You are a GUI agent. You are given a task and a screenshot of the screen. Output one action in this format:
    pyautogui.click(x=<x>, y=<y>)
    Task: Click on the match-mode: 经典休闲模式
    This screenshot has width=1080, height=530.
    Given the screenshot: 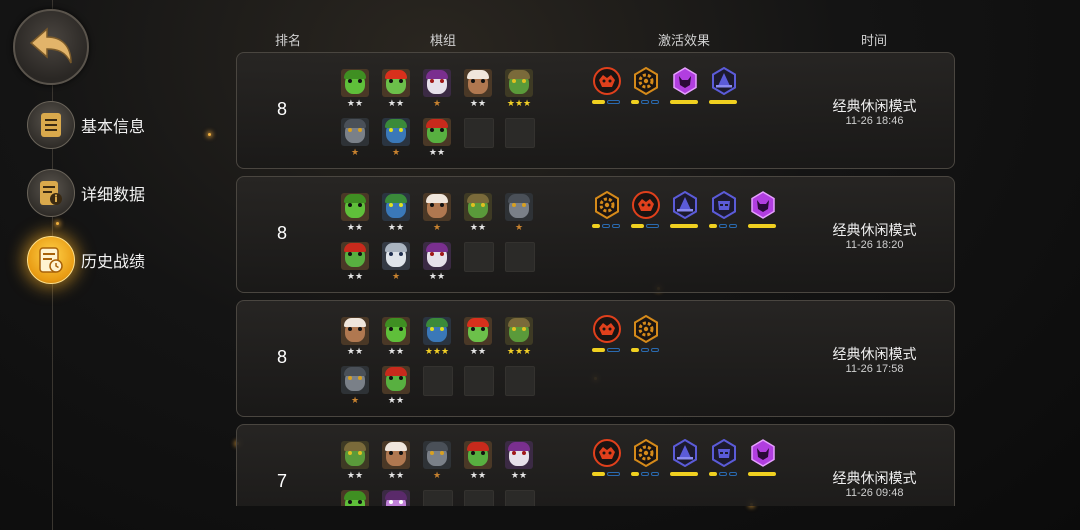 What is the action you would take?
    pyautogui.click(x=874, y=478)
    